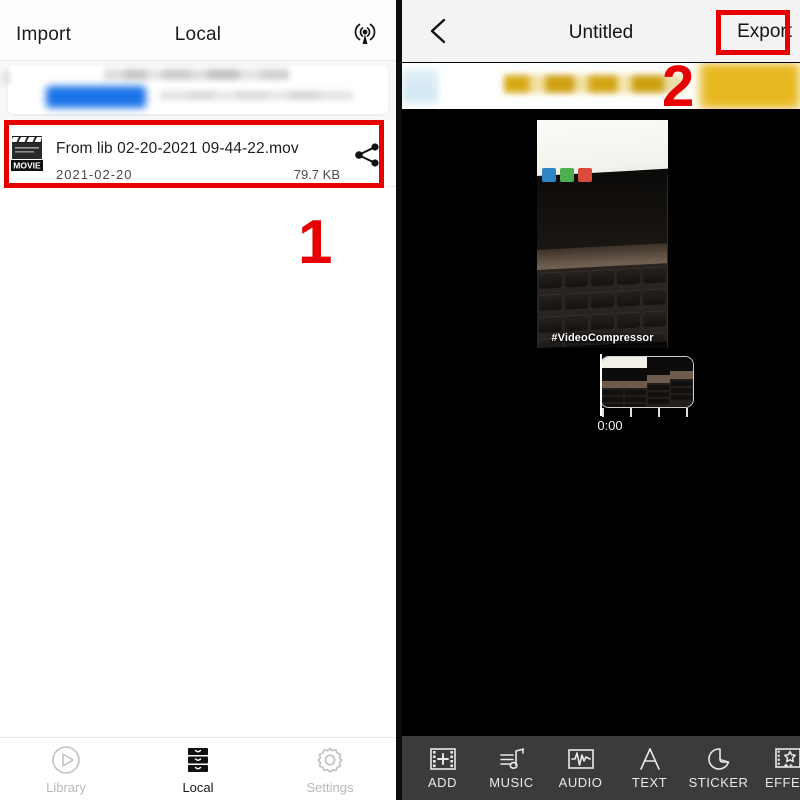 The height and width of the screenshot is (800, 800). Describe the element at coordinates (594, 84) in the screenshot. I see `ad-blurred-text` at that location.